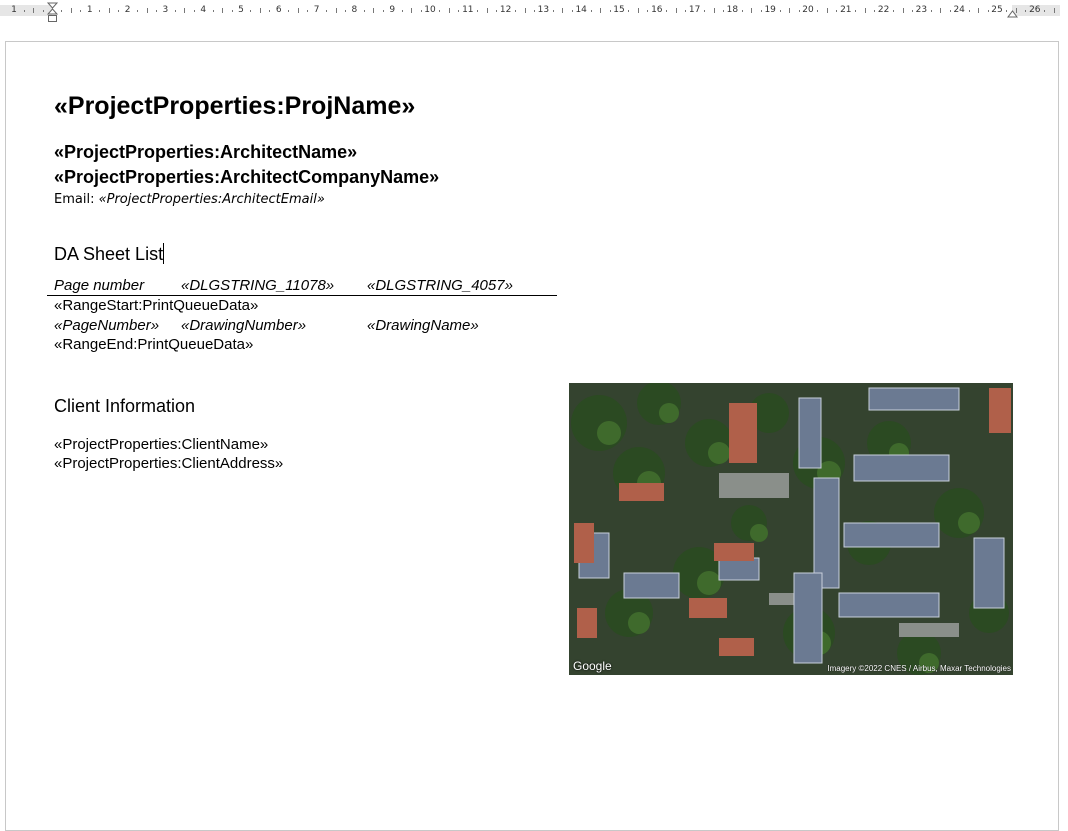 This screenshot has width=1068, height=831. Describe the element at coordinates (883, 10) in the screenshot. I see `ruler-number: 22` at that location.